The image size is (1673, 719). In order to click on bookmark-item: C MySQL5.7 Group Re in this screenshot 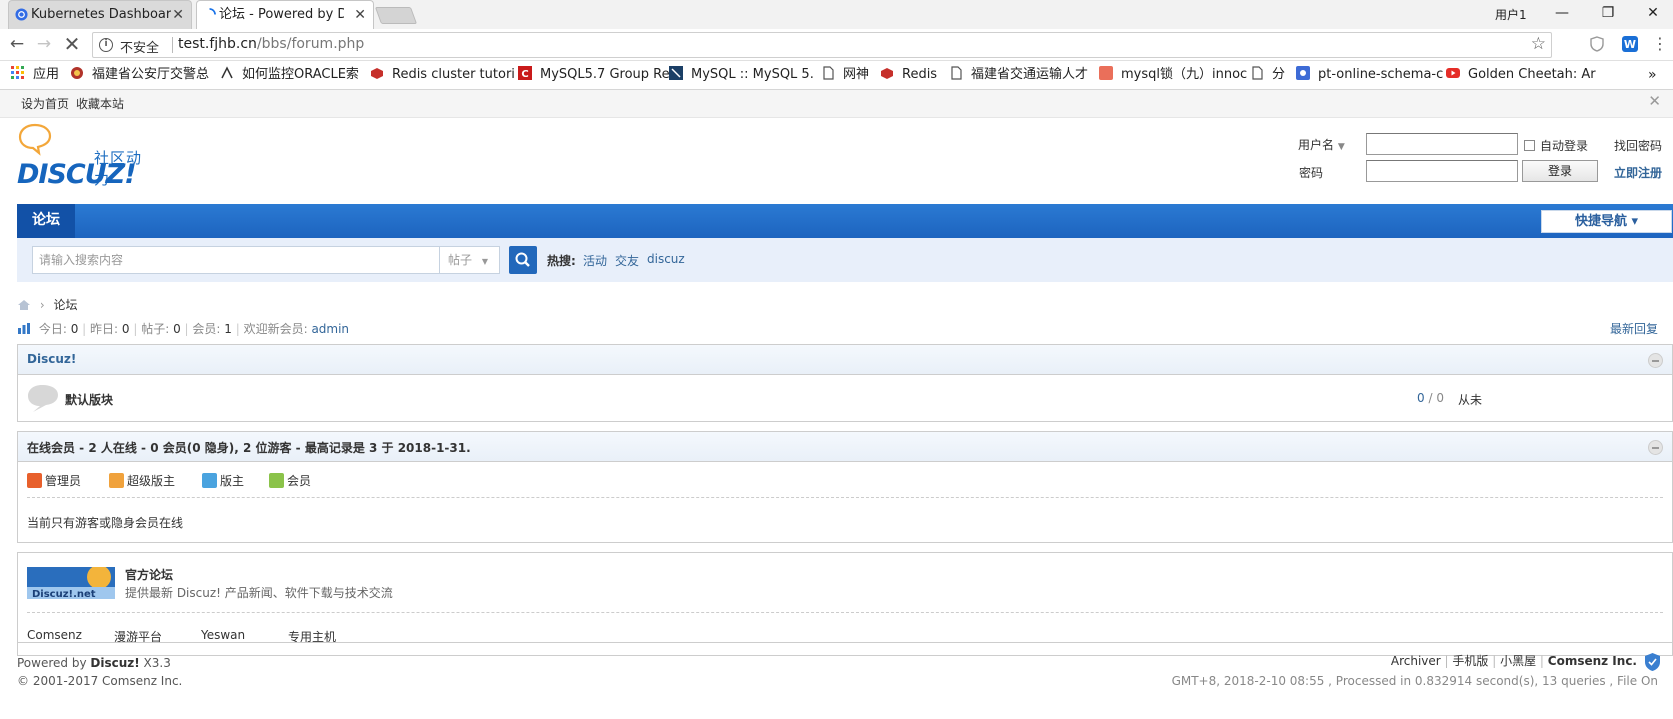, I will do `click(594, 75)`.